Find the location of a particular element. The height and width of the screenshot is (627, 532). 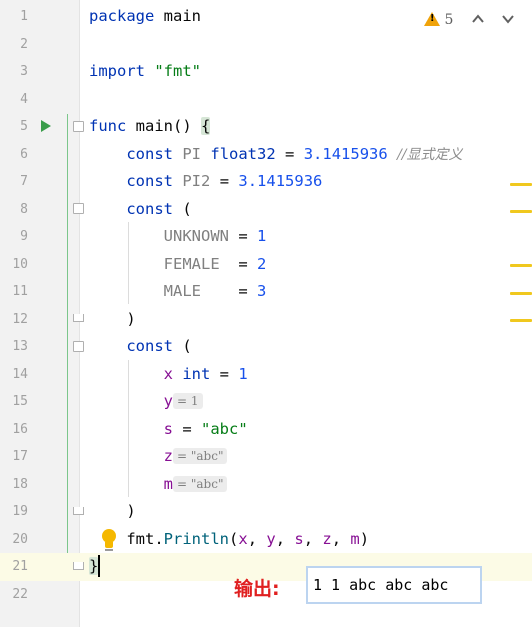

warning-count: 5 is located at coordinates (449, 20).